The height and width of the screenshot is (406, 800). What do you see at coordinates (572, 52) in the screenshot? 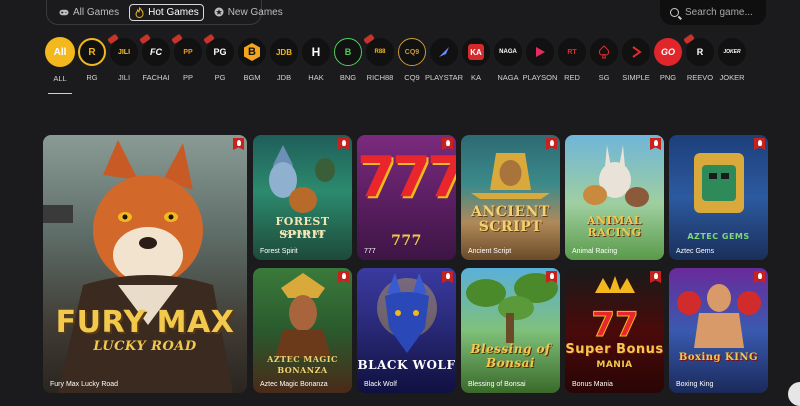
I see `provider-red-logo: RT` at bounding box center [572, 52].